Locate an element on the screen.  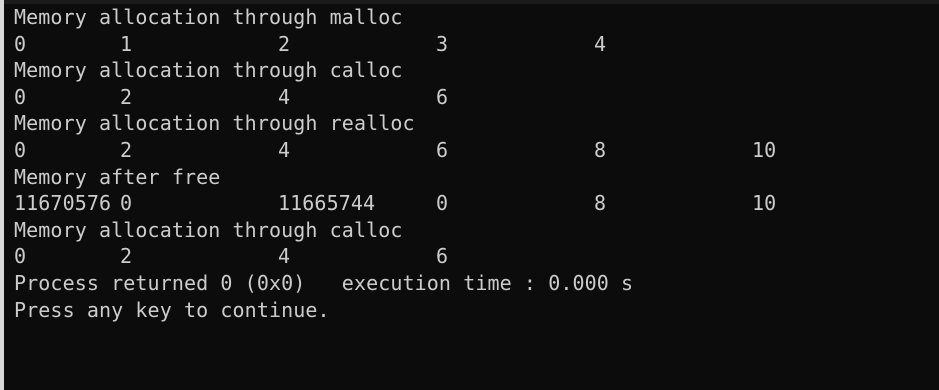
console-value: 11665744 is located at coordinates (327, 203).